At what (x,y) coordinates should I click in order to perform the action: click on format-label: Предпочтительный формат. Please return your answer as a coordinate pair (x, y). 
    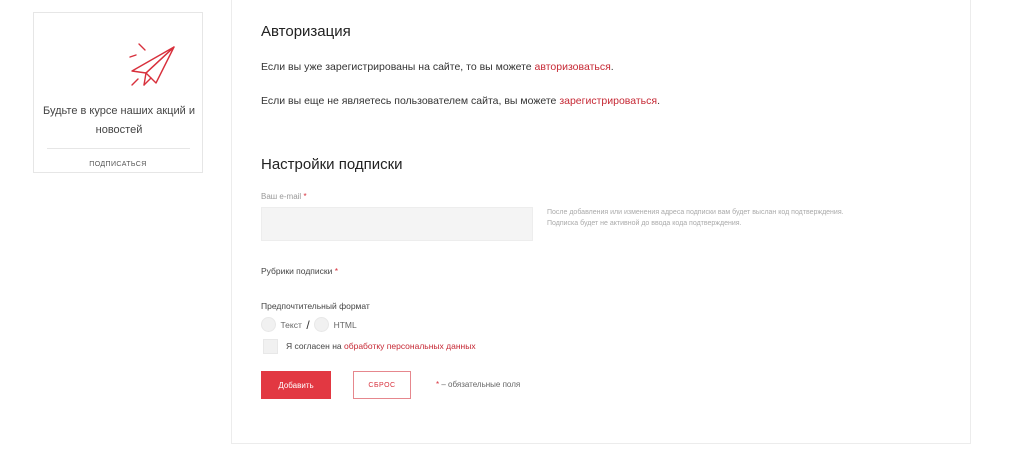
    Looking at the image, I should click on (315, 306).